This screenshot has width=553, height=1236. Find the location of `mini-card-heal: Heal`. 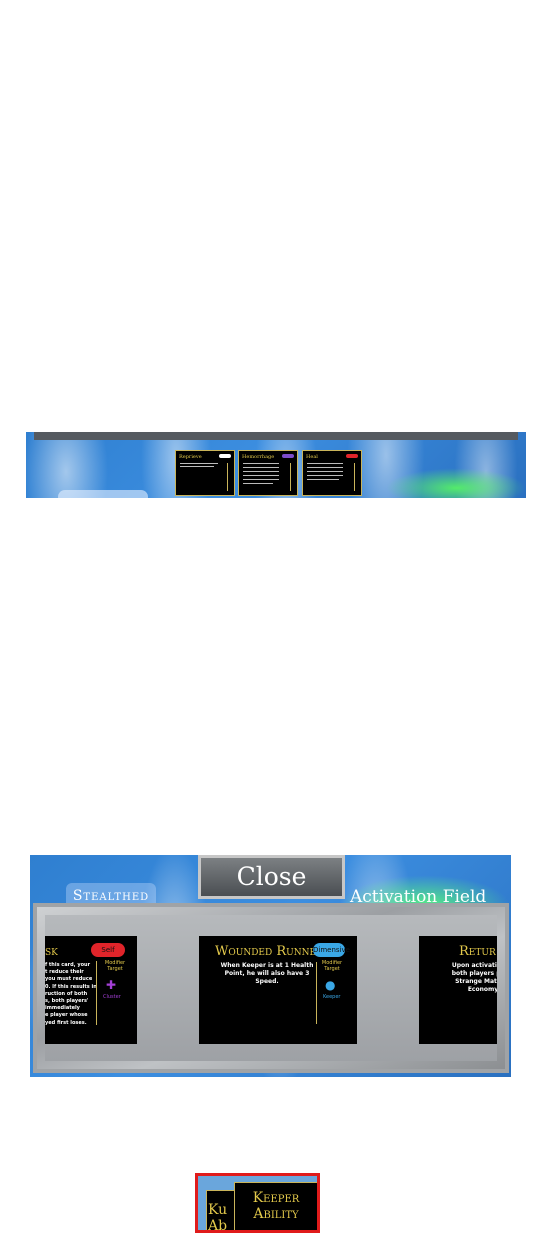

mini-card-heal: Heal is located at coordinates (332, 473).